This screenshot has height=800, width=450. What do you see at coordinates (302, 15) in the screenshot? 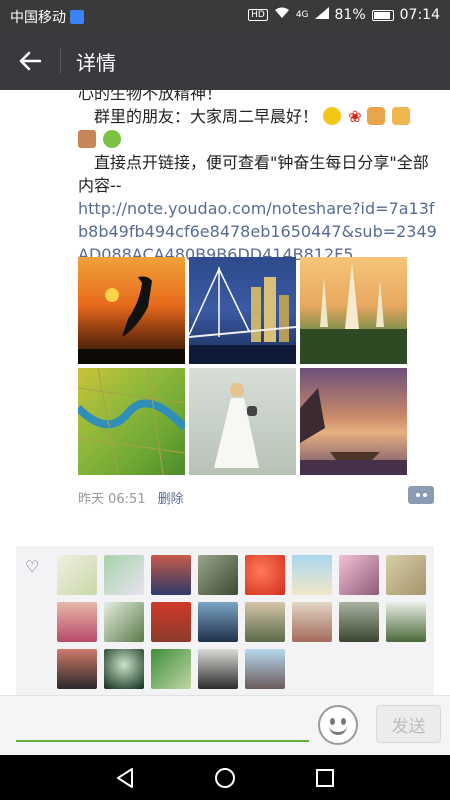
I see `network-type: 4G` at bounding box center [302, 15].